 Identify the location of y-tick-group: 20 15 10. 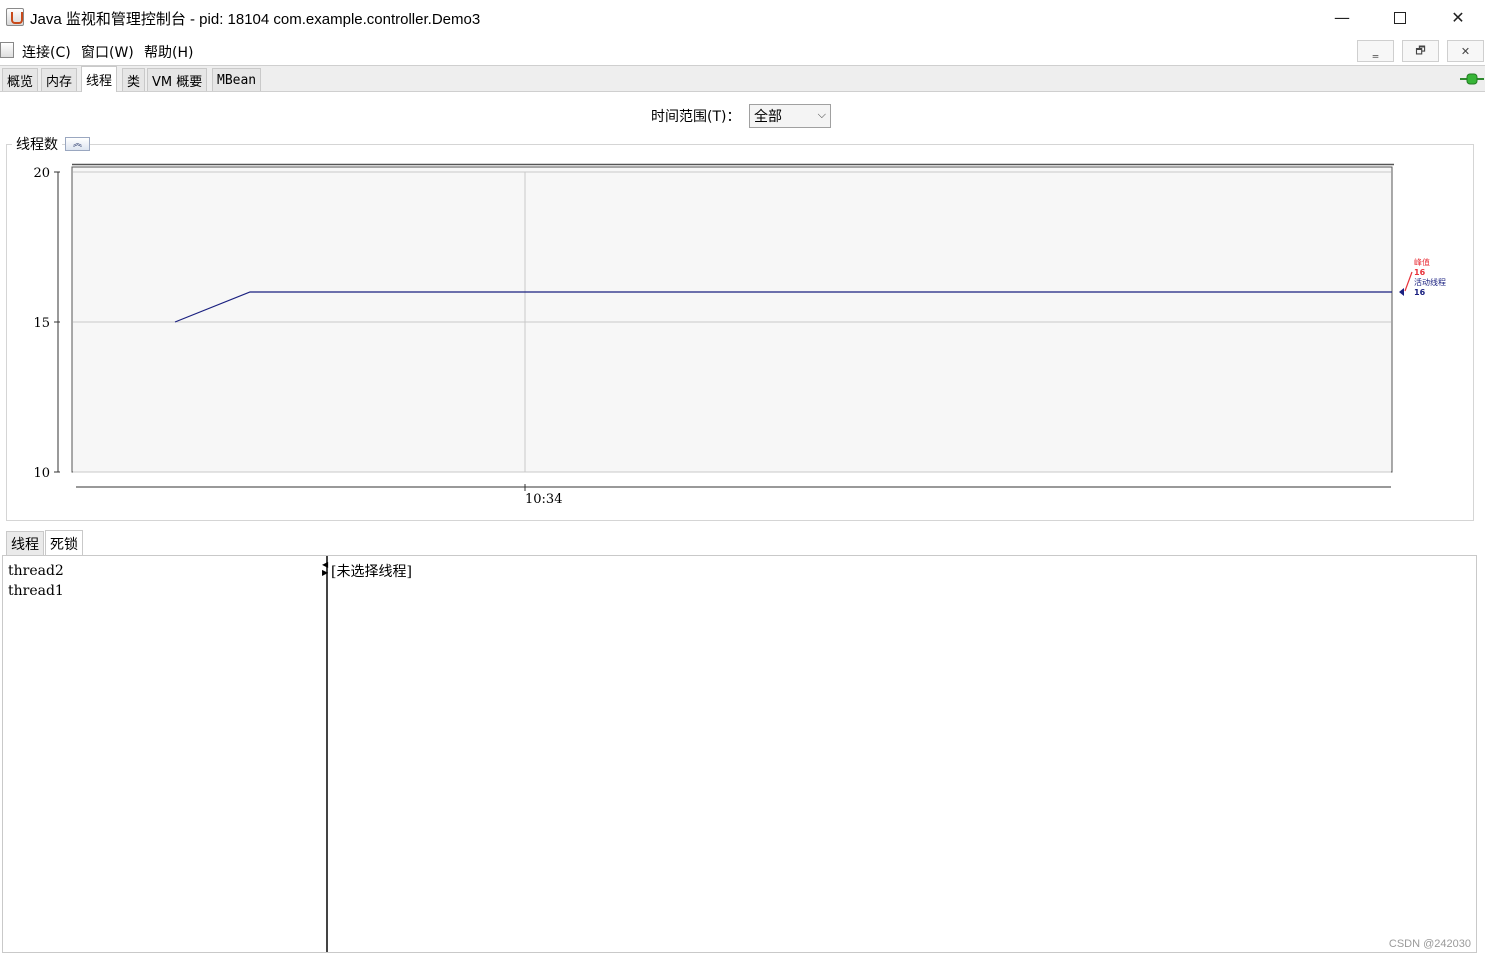
(46, 323).